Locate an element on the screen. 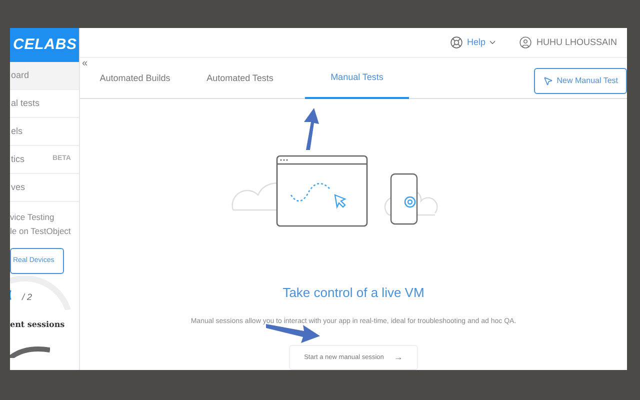 This screenshot has width=640, height=400. sidebar-item: oard is located at coordinates (44, 76).